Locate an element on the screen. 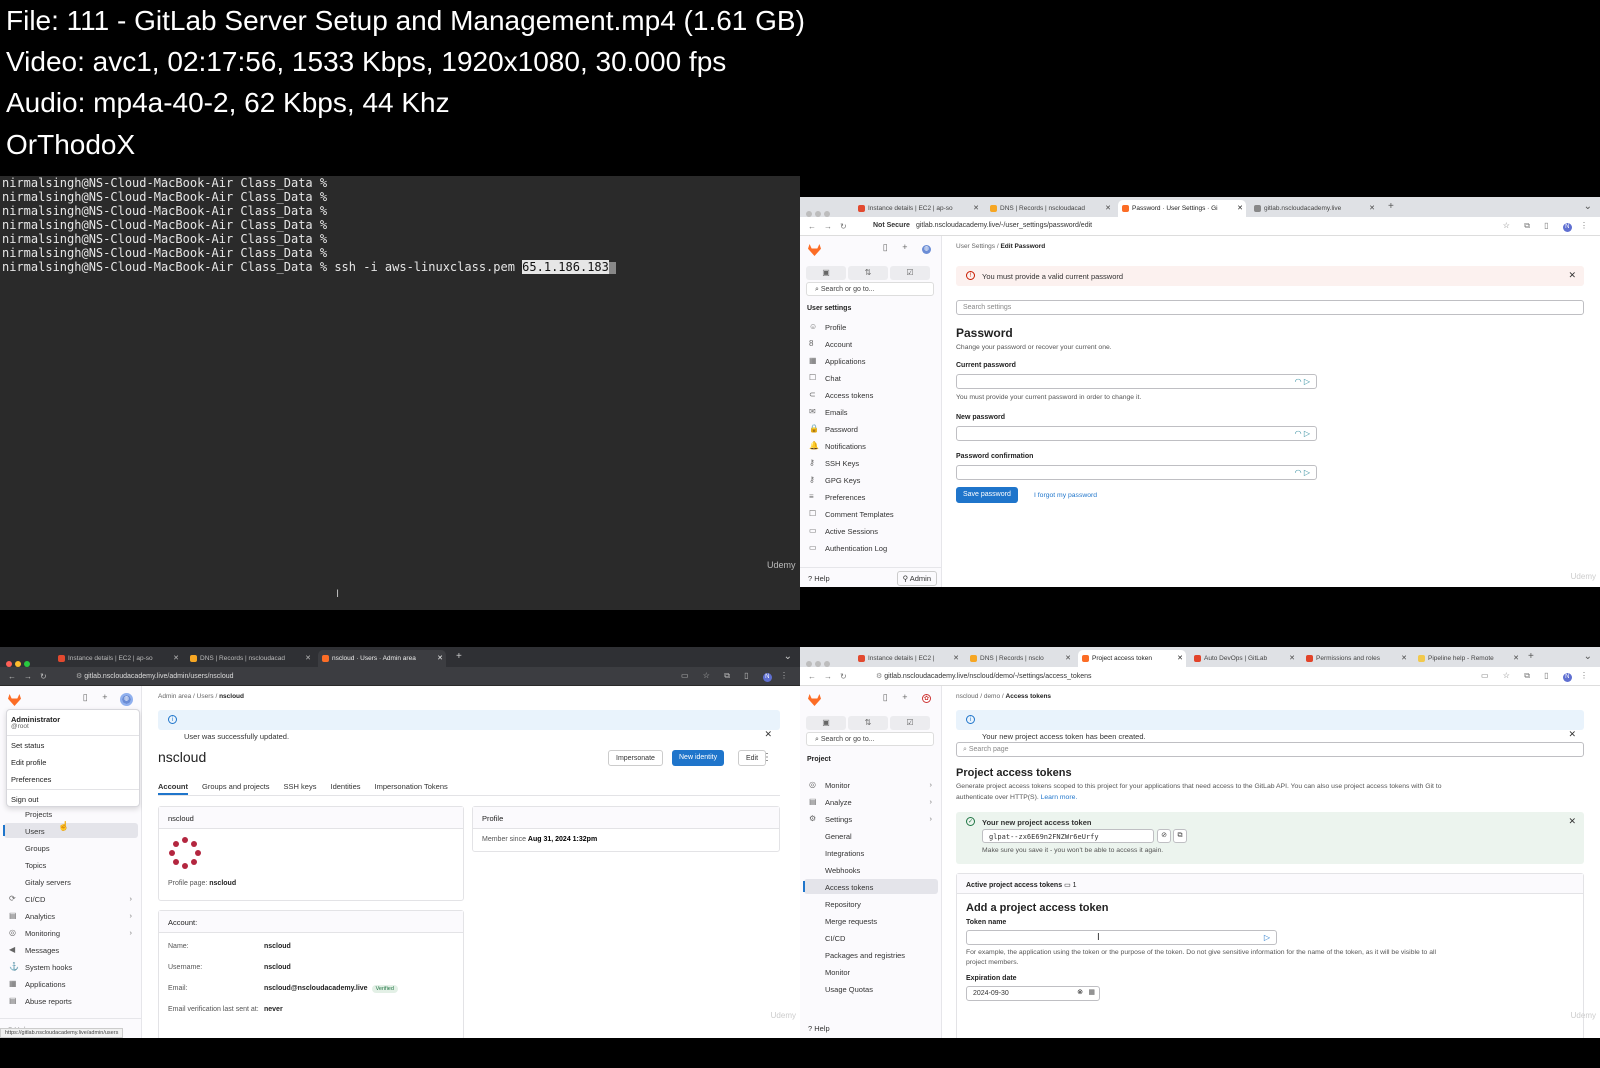  sidebar-item-analytics: ▤ Analytics › is located at coordinates (71, 915).